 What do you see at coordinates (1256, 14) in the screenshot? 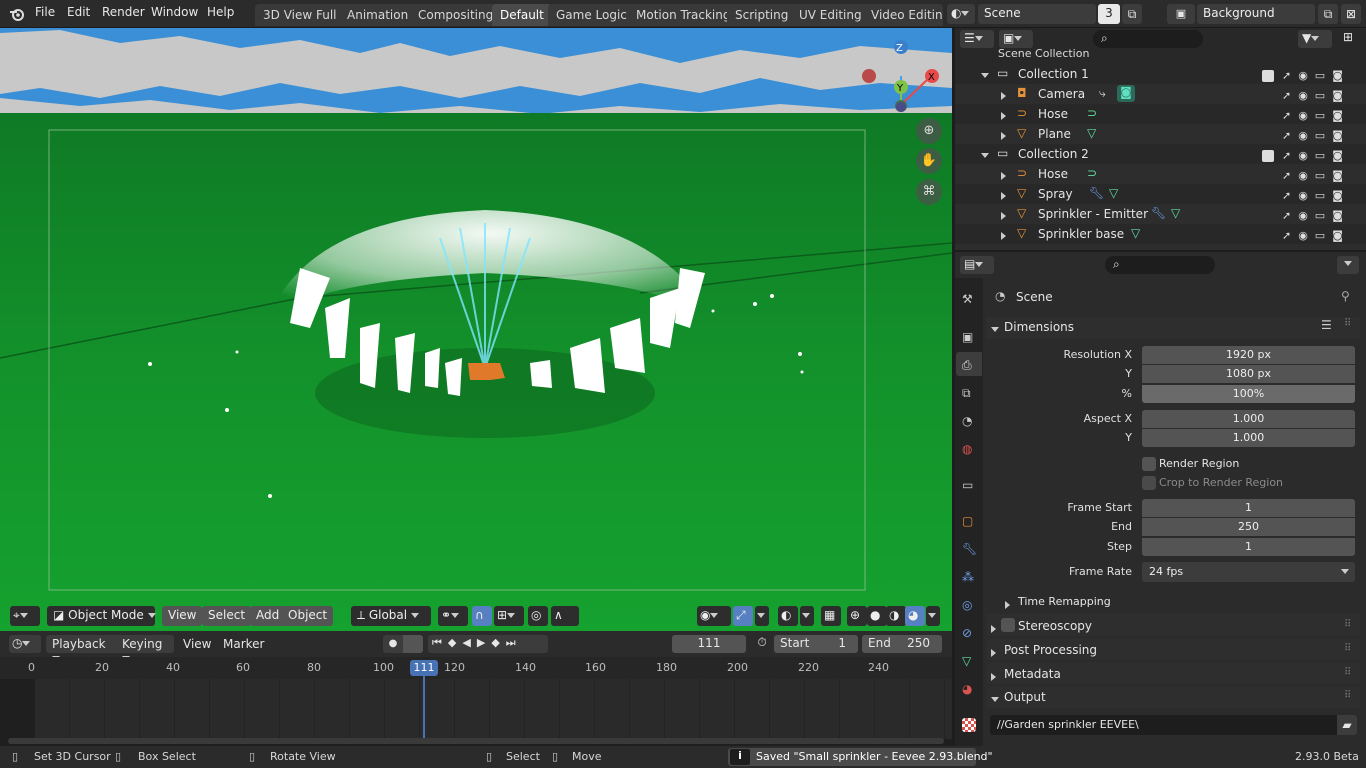
I see `view-layer-field: Background` at bounding box center [1256, 14].